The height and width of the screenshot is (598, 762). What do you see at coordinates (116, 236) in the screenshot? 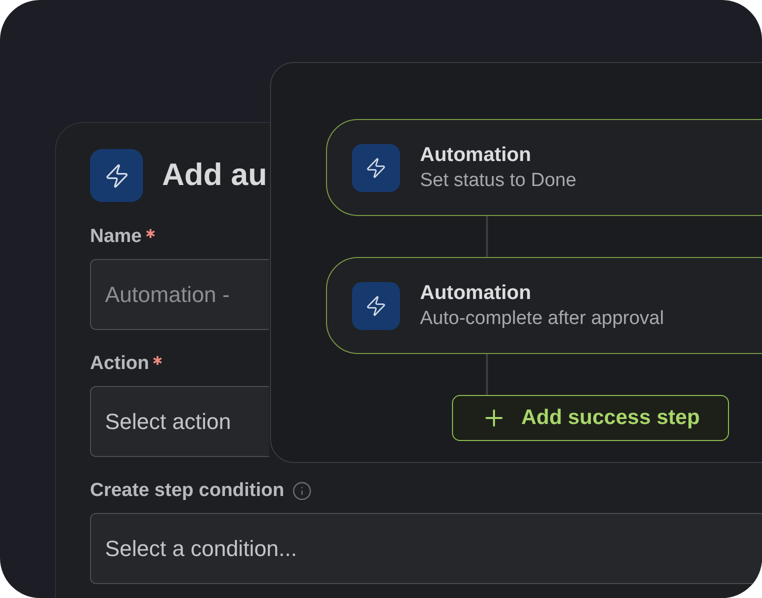
I see `field-label: Name` at bounding box center [116, 236].